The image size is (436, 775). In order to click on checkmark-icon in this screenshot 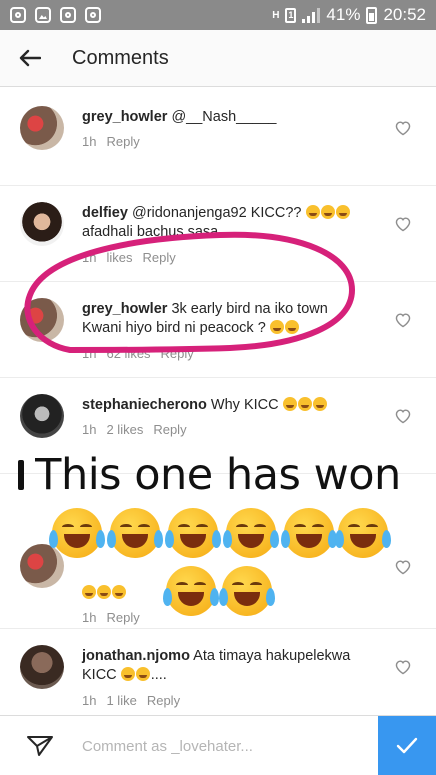, I will do `click(407, 745)`.